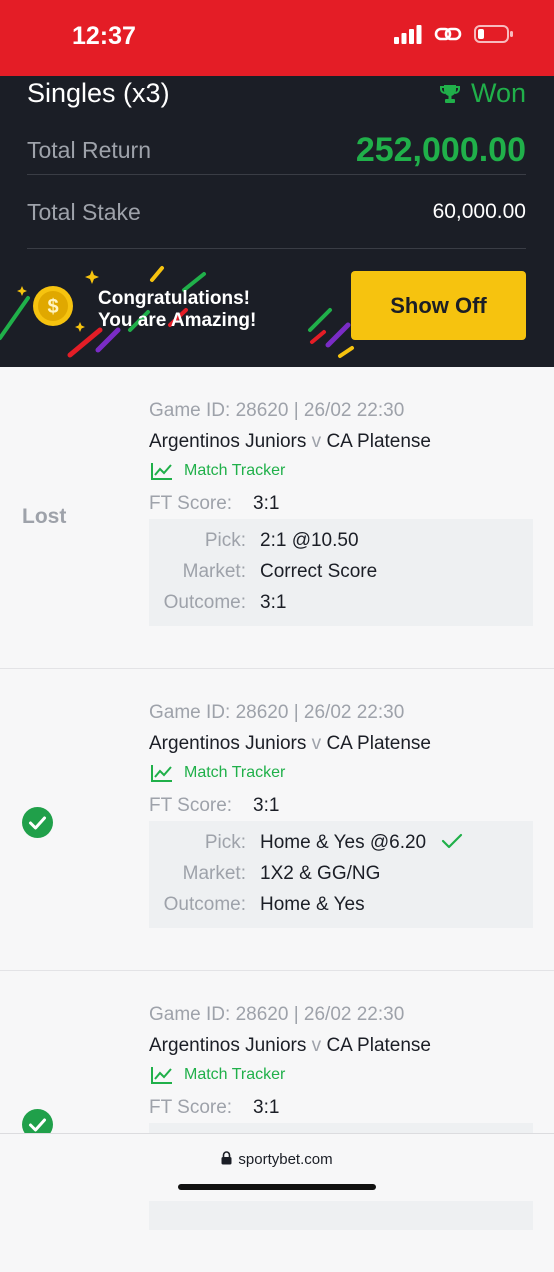 The width and height of the screenshot is (554, 1272). I want to click on status-time: 12:37, so click(104, 36).